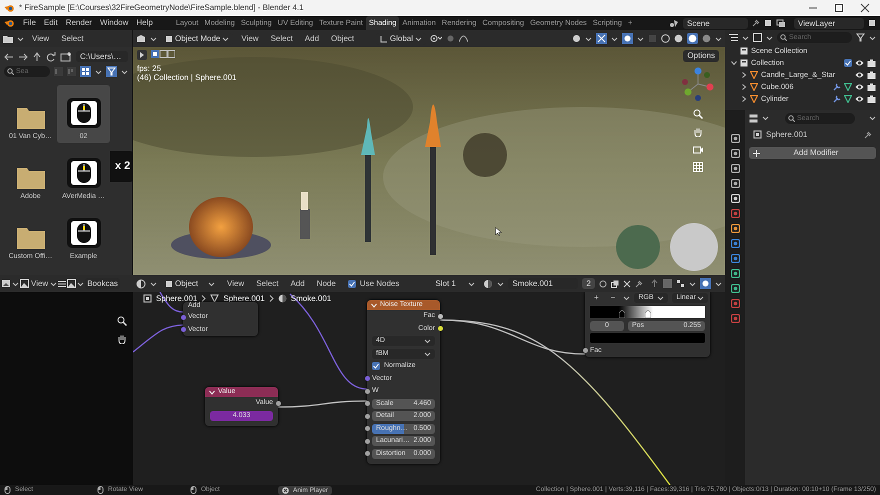  What do you see at coordinates (297, 284) in the screenshot?
I see `menu-item: Add` at bounding box center [297, 284].